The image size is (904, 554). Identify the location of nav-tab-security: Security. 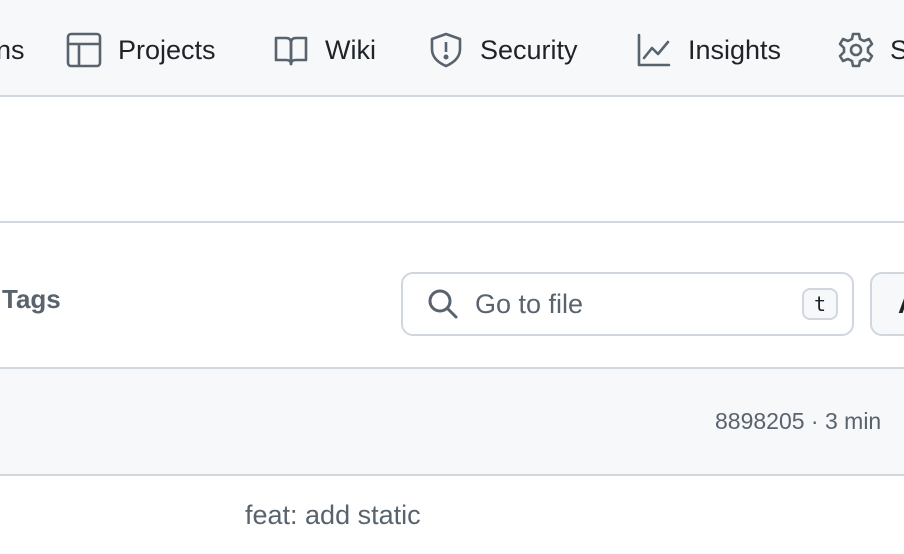
(503, 50).